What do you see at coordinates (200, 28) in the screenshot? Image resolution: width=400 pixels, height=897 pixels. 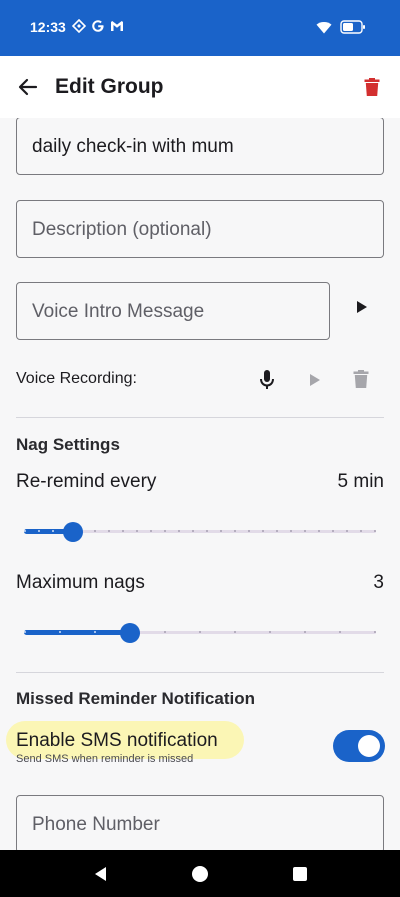 I see `status-bar: 12:33` at bounding box center [200, 28].